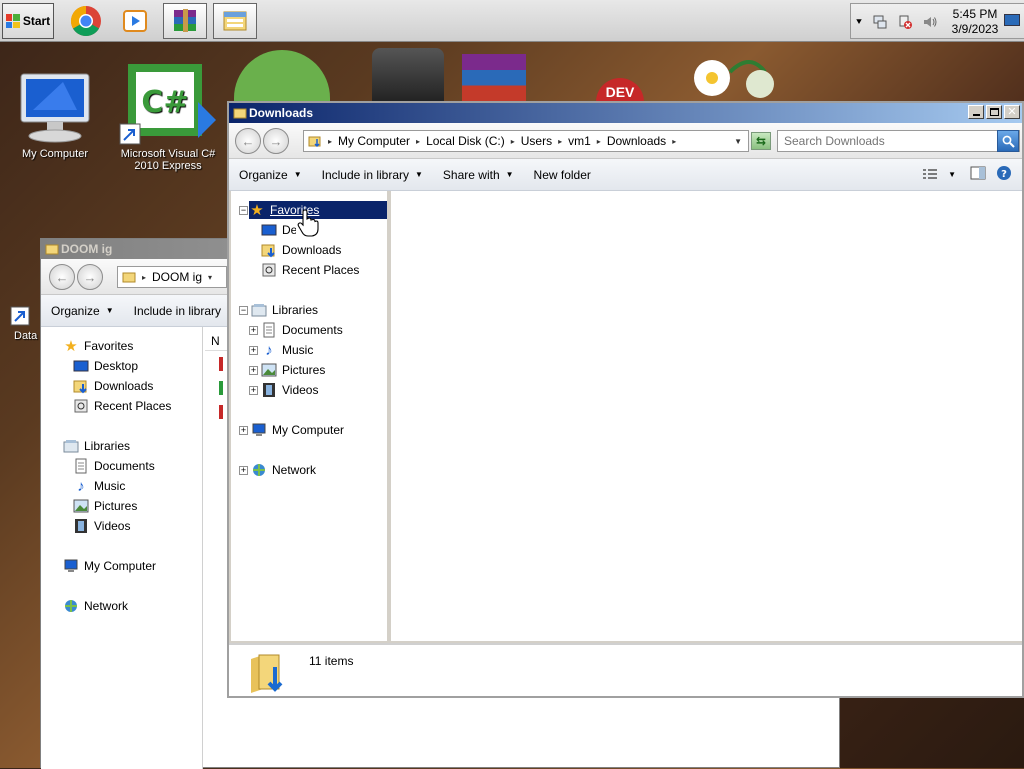 The width and height of the screenshot is (1024, 769). What do you see at coordinates (24, 324) in the screenshot?
I see `desktop-icon-data: Data` at bounding box center [24, 324].